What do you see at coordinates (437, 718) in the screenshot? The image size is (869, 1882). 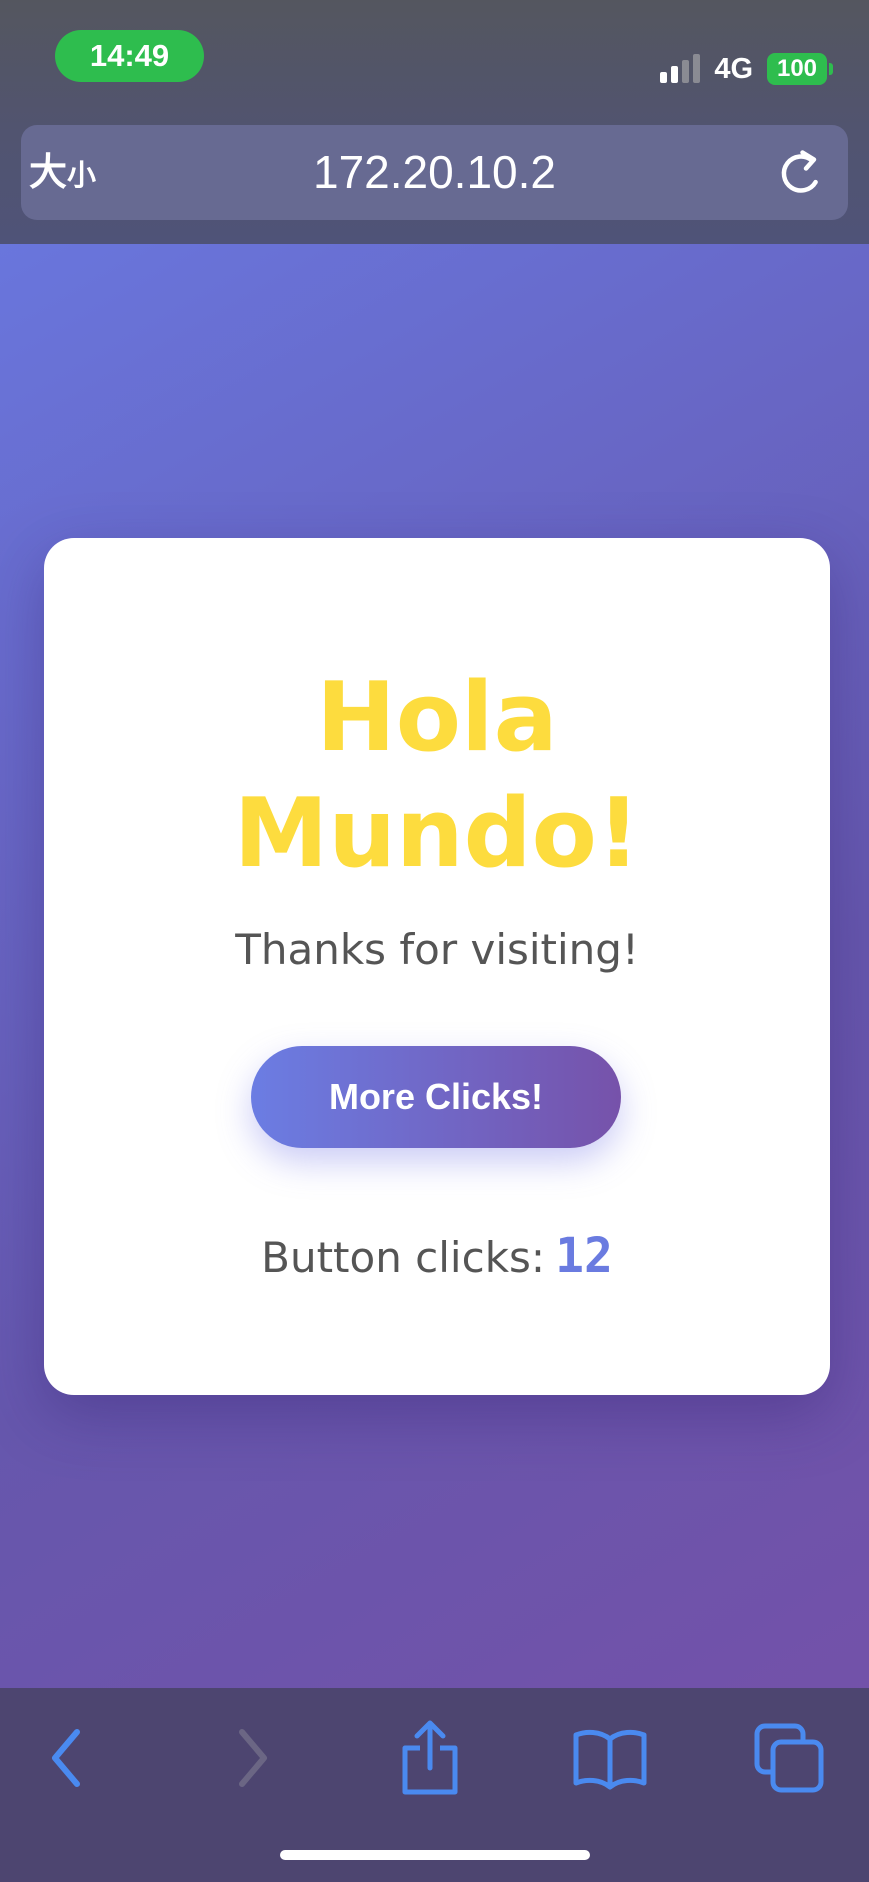 I see `title-line-1: Hola` at bounding box center [437, 718].